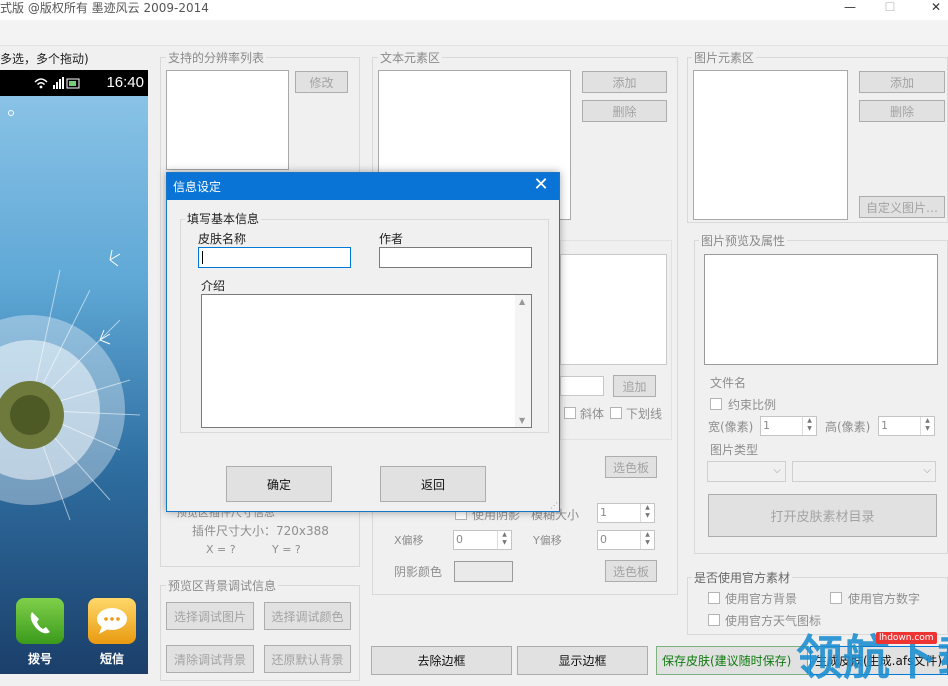 This screenshot has height=686, width=948. I want to click on phone-status-bar: 16:40, so click(74, 83).